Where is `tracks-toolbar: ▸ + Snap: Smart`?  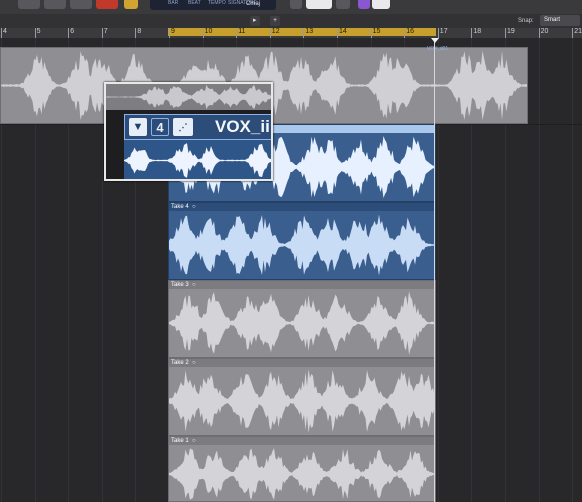
tracks-toolbar: ▸ + Snap: Smart is located at coordinates (291, 21).